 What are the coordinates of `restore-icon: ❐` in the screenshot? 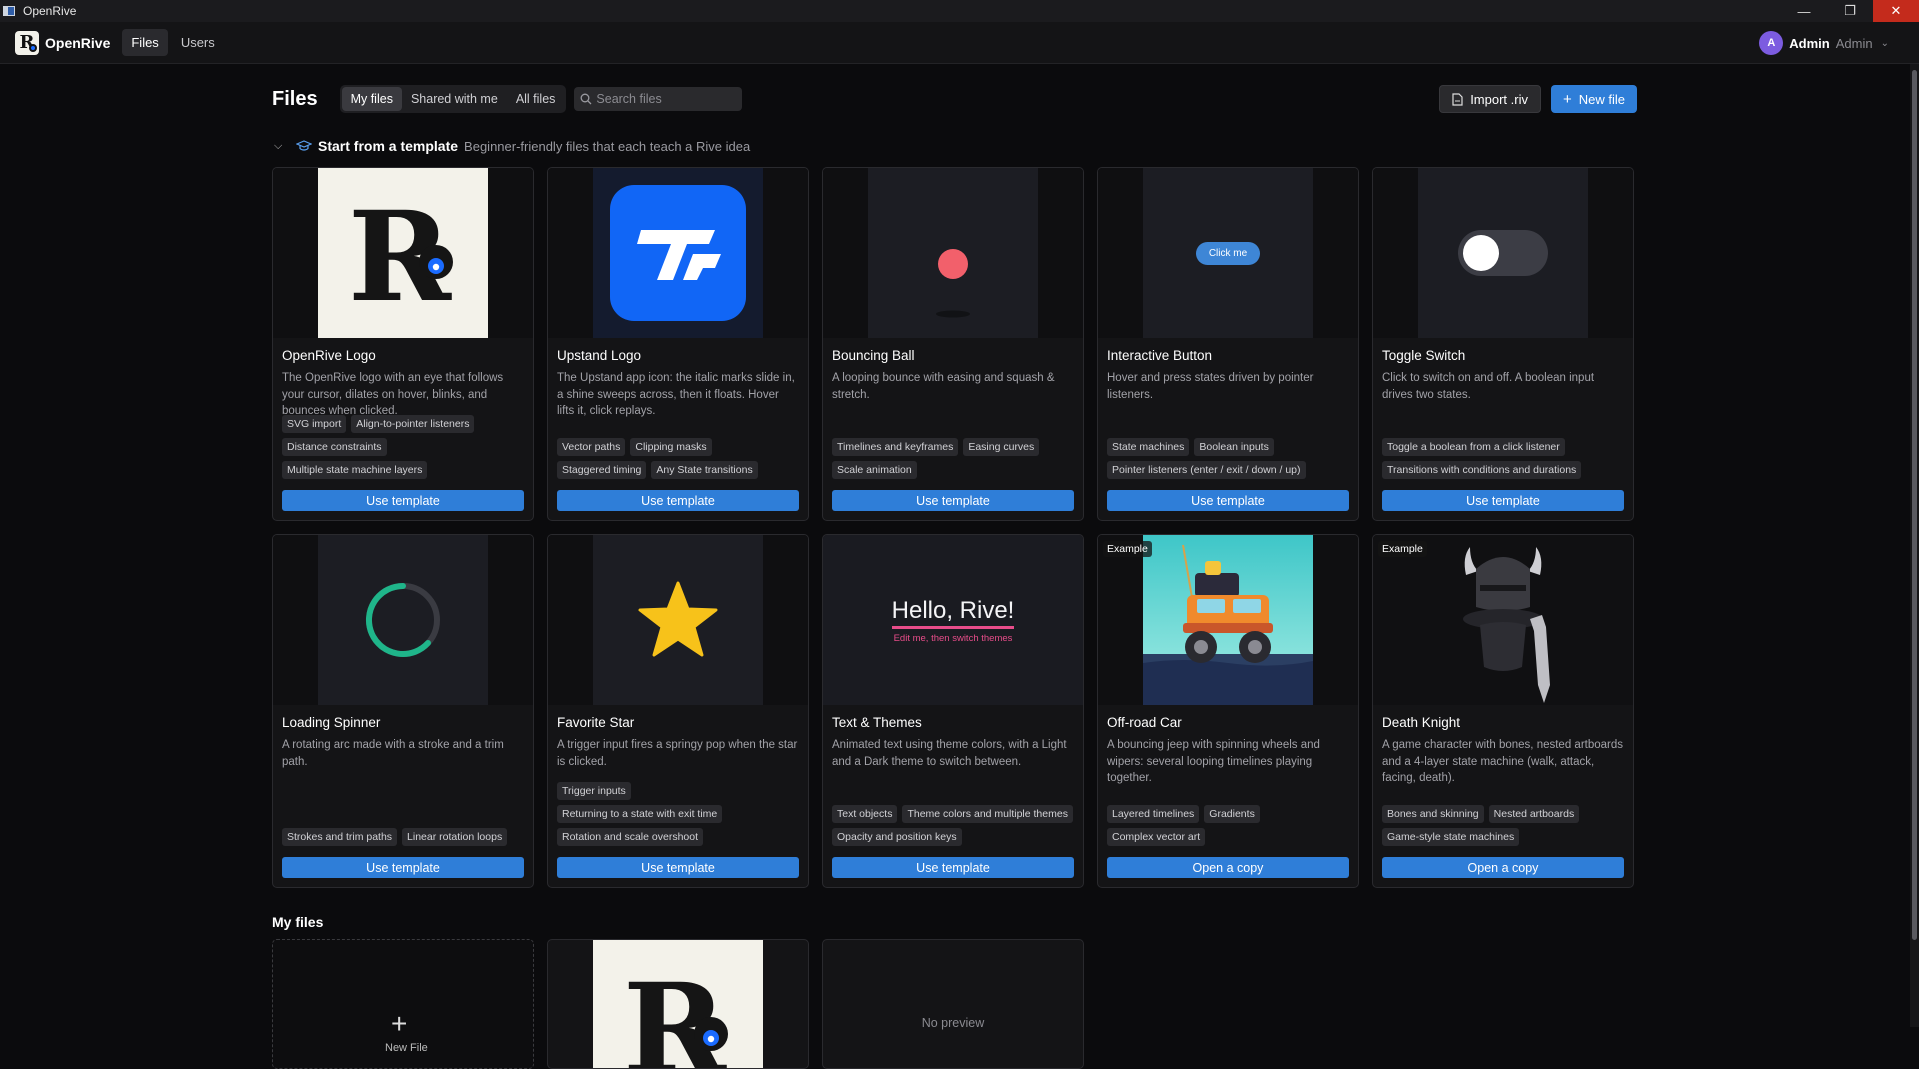 It's located at (1850, 11).